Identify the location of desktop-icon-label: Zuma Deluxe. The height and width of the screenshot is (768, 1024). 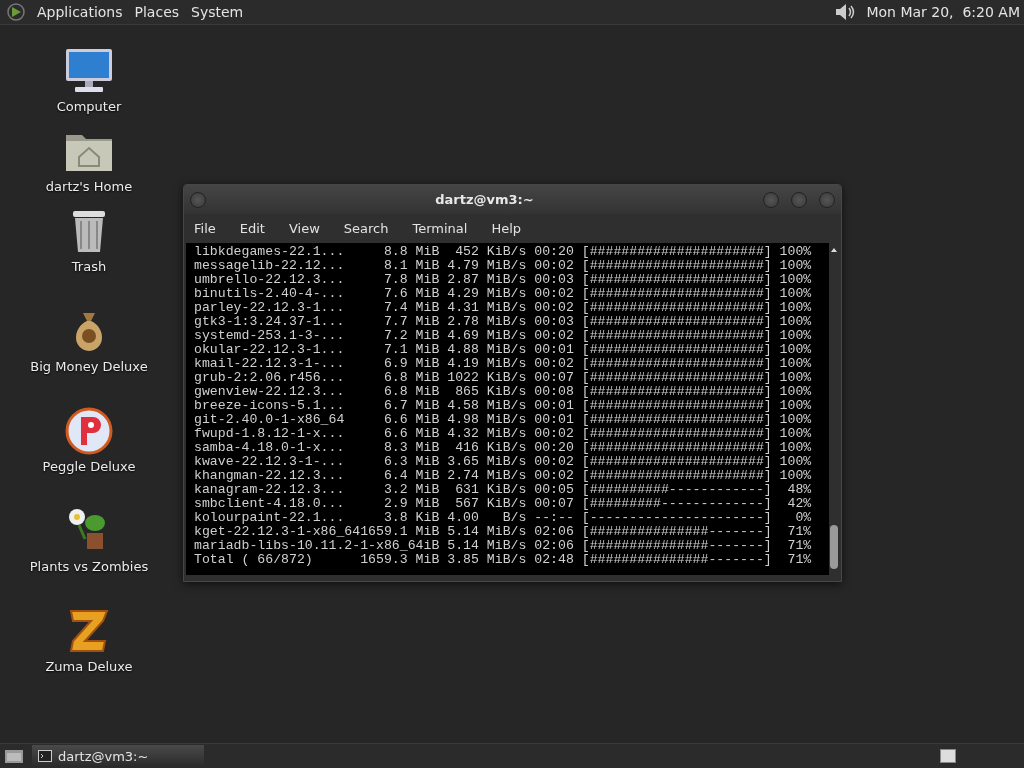
(89, 666).